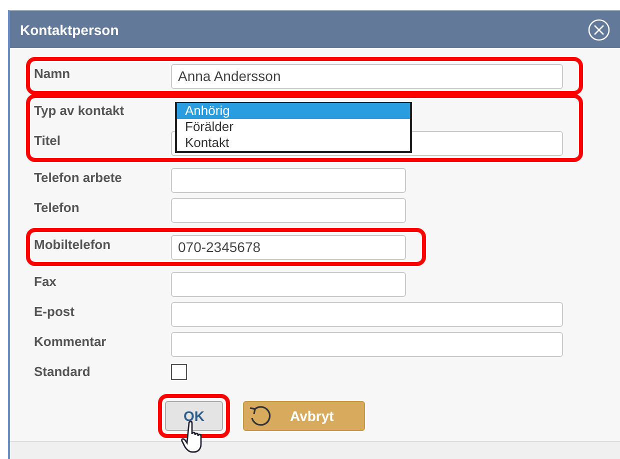 This screenshot has width=620, height=459. What do you see at coordinates (46, 281) in the screenshot?
I see `field-label: Fax` at bounding box center [46, 281].